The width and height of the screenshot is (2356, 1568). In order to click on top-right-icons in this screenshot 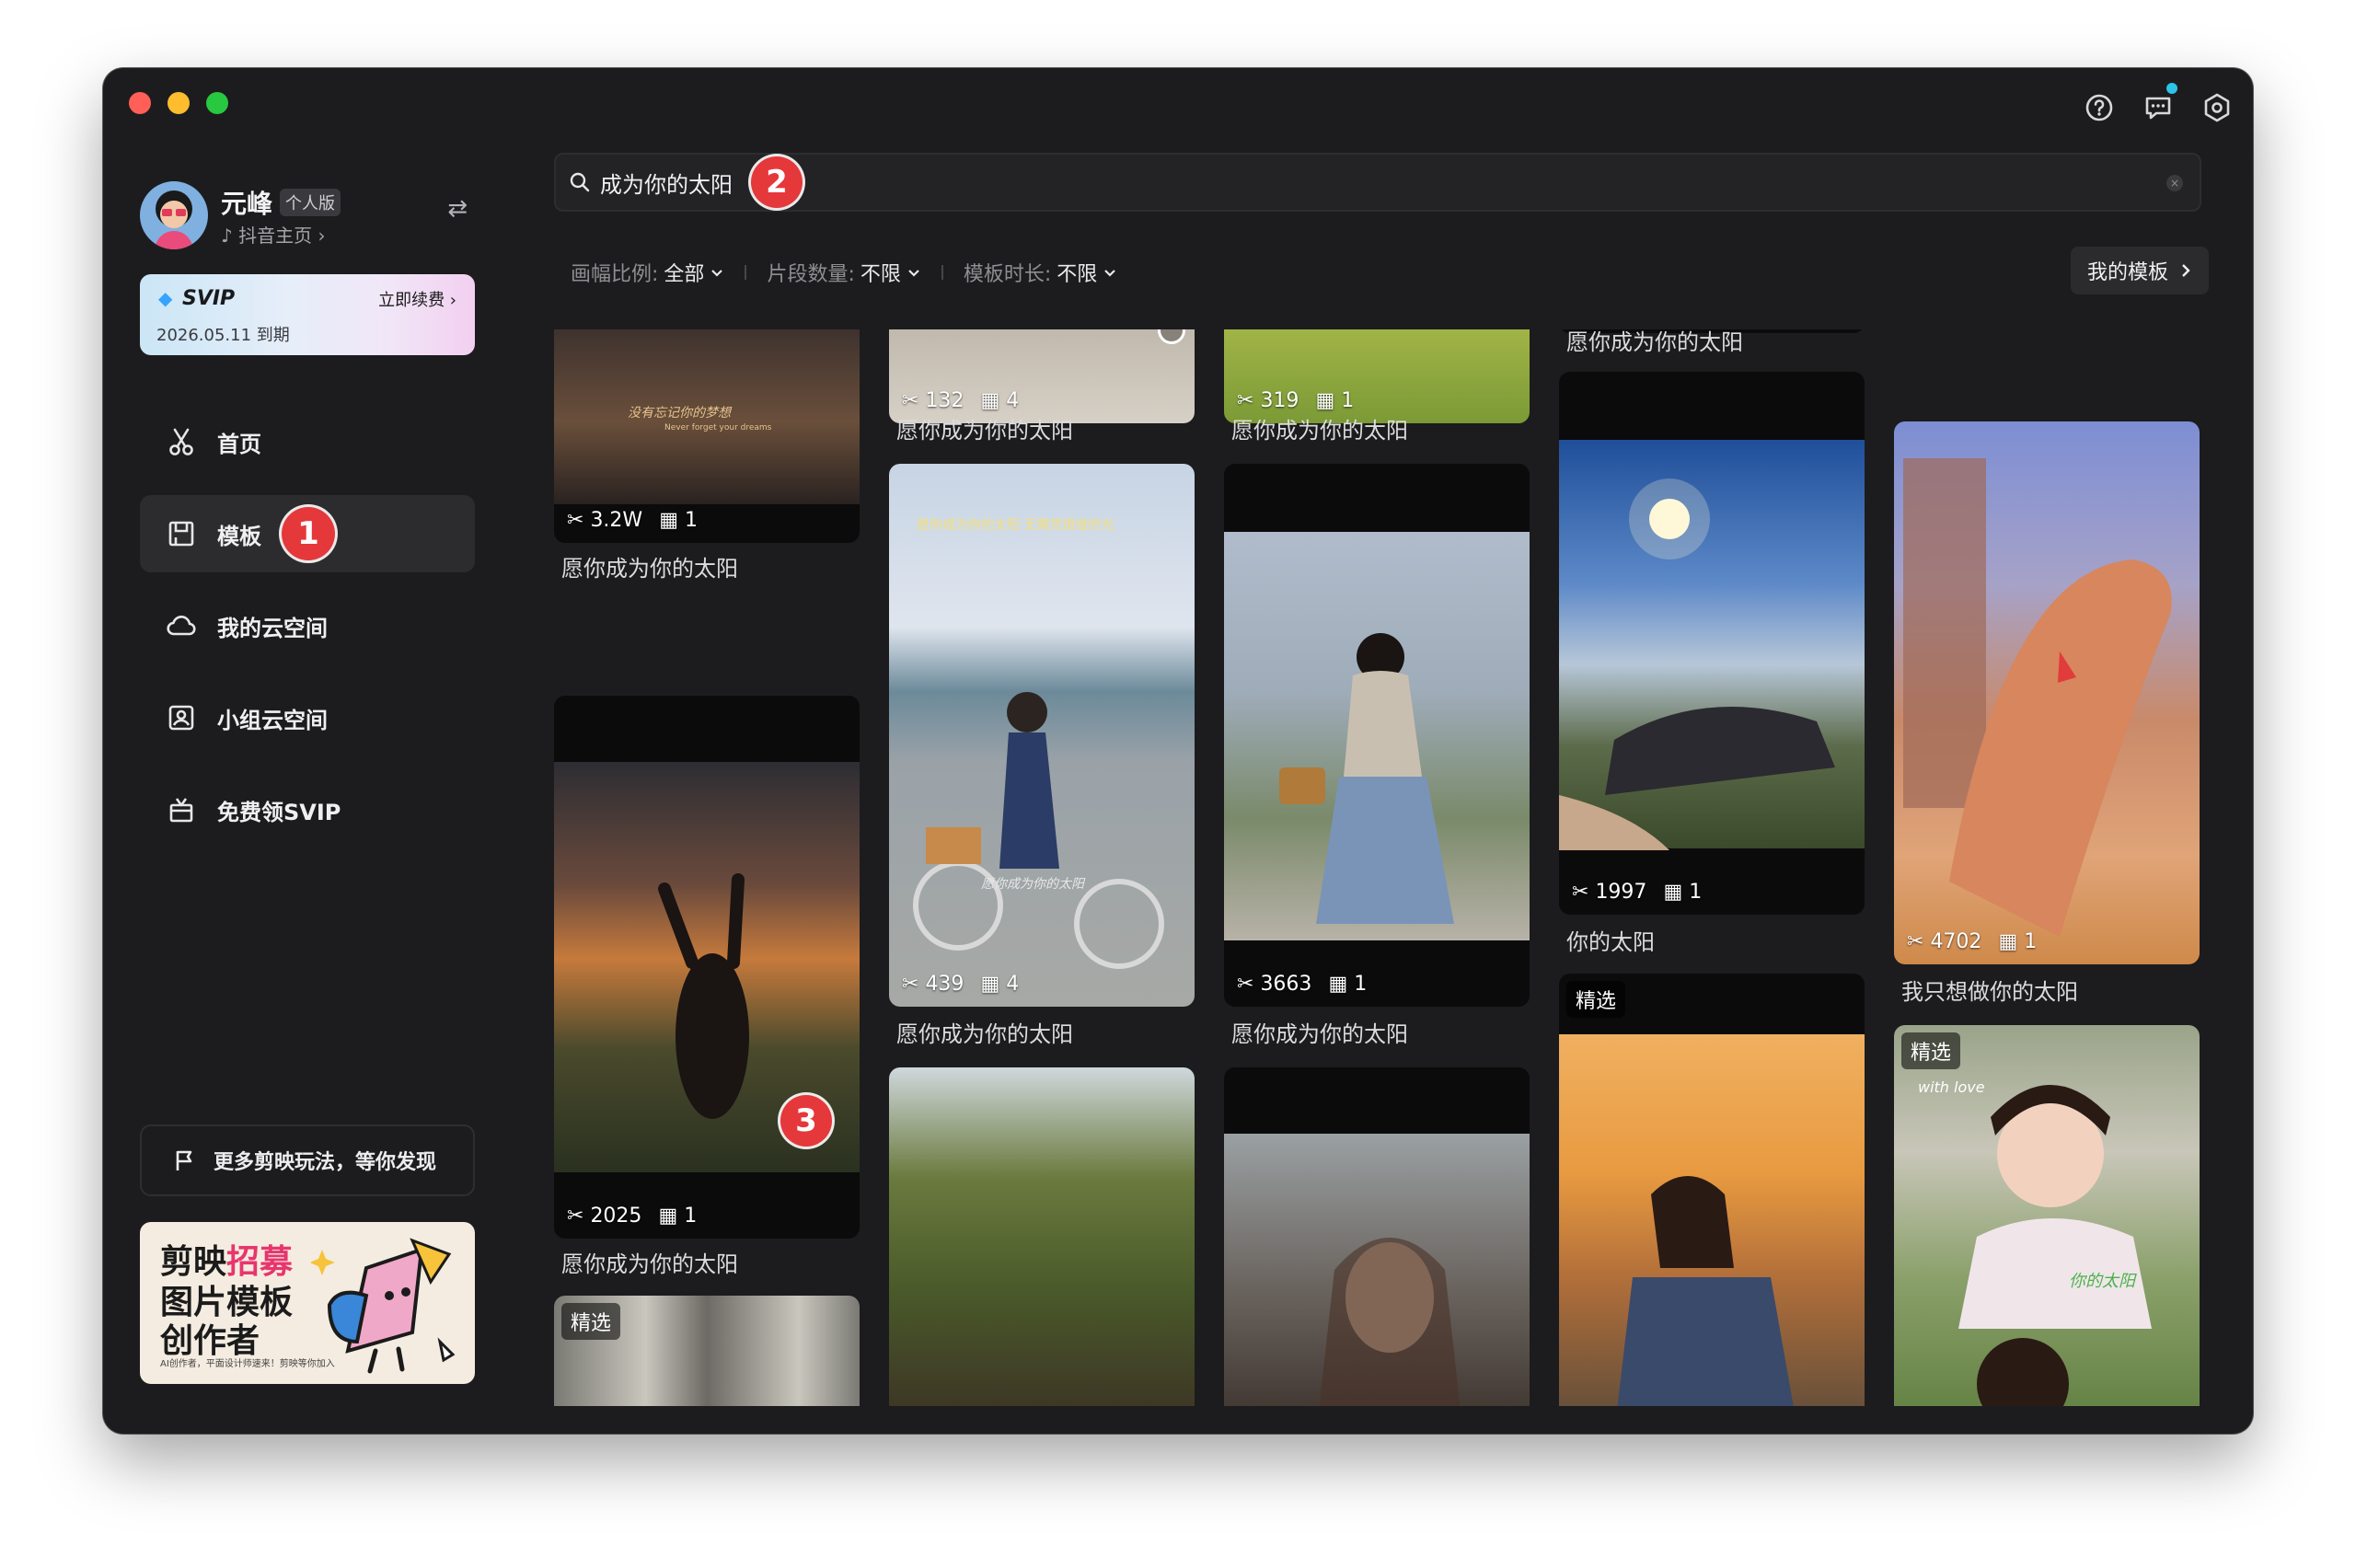, I will do `click(2158, 103)`.